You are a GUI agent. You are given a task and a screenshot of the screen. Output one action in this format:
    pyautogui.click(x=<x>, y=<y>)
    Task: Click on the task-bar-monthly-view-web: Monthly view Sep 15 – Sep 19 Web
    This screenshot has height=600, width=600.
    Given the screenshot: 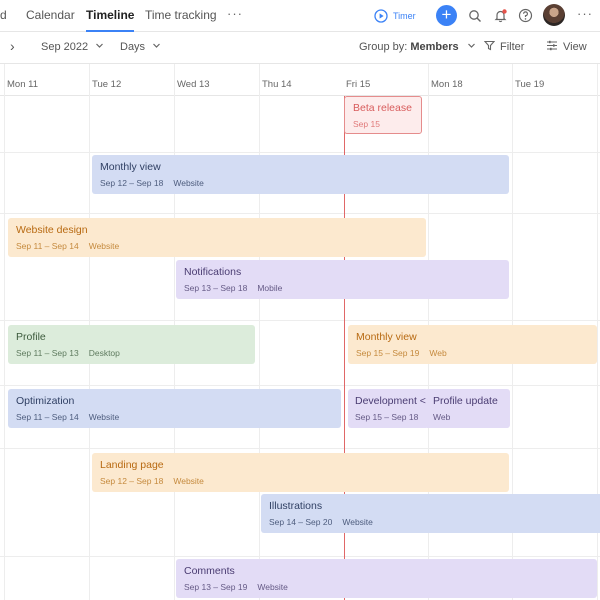 What is the action you would take?
    pyautogui.click(x=472, y=344)
    